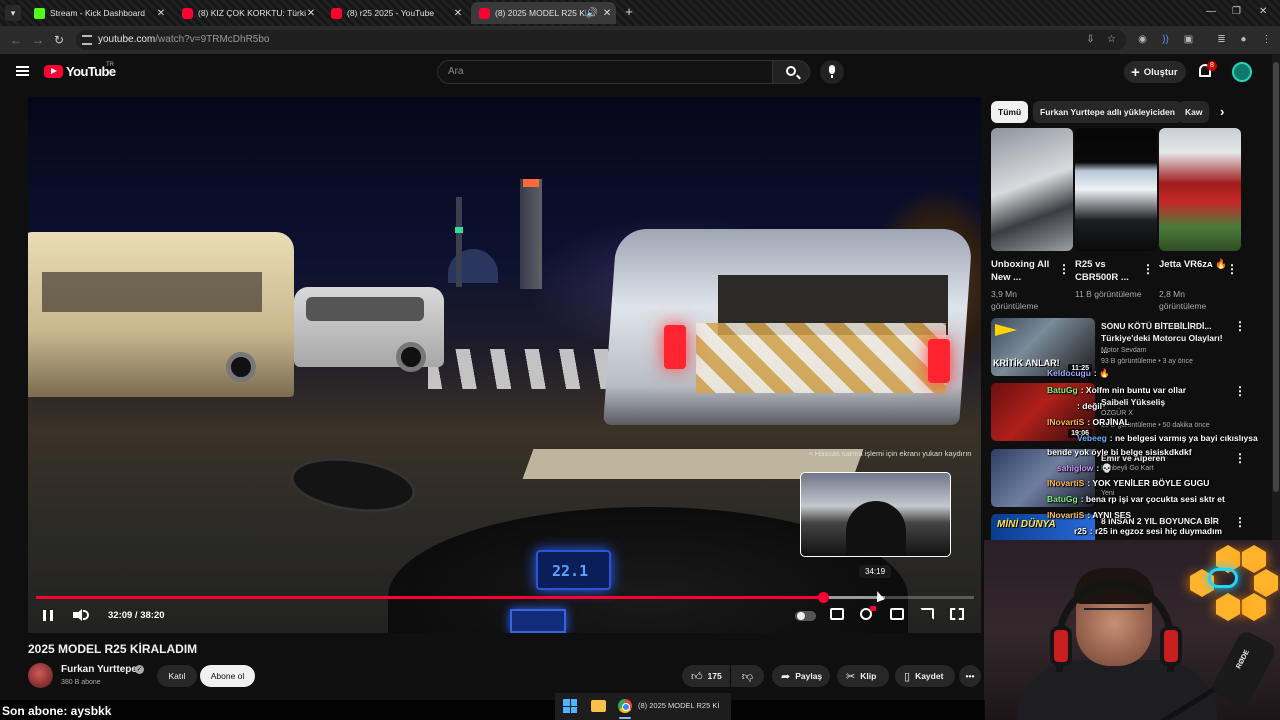 The width and height of the screenshot is (1280, 720). What do you see at coordinates (1165, 39) in the screenshot?
I see `extension-audio-icon: ))` at bounding box center [1165, 39].